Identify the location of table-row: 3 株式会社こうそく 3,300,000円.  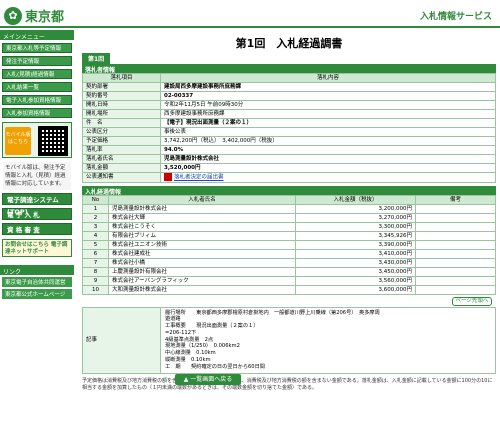
(289, 226).